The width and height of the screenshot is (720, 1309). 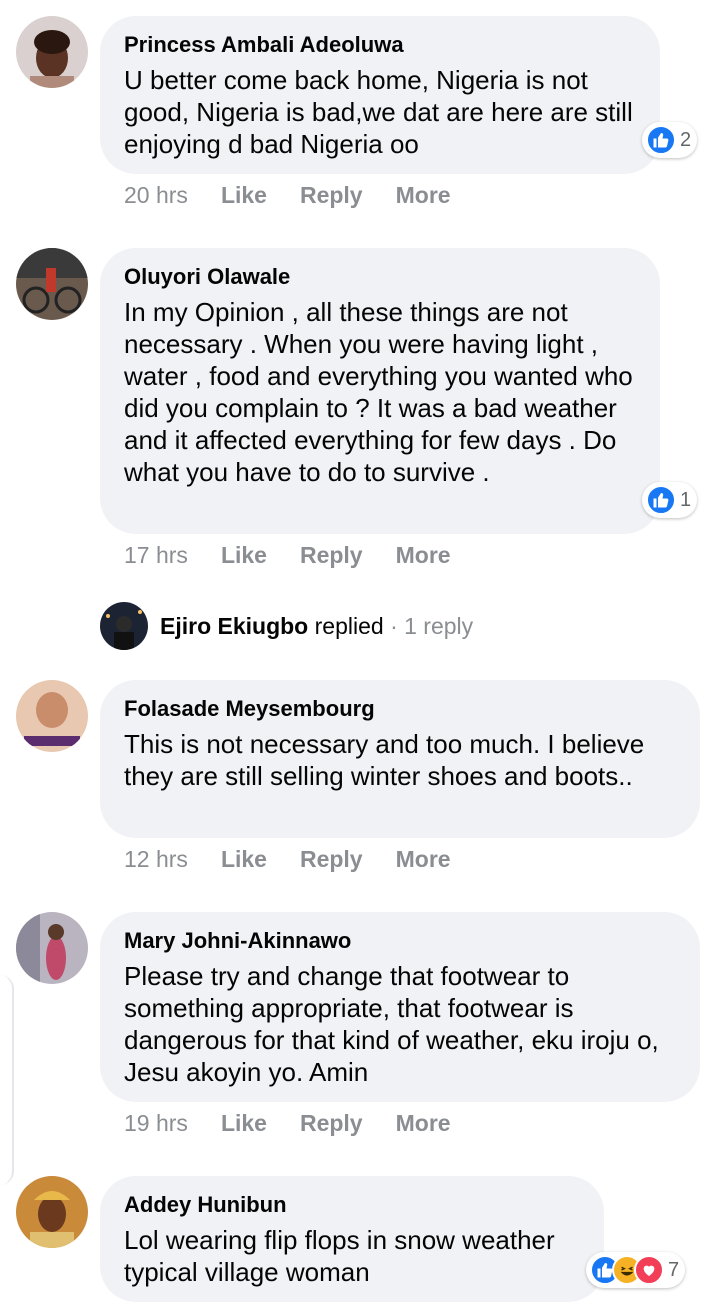 I want to click on reply-preview: Ejiro Ekiugbo replied · 1 reply, so click(x=286, y=626).